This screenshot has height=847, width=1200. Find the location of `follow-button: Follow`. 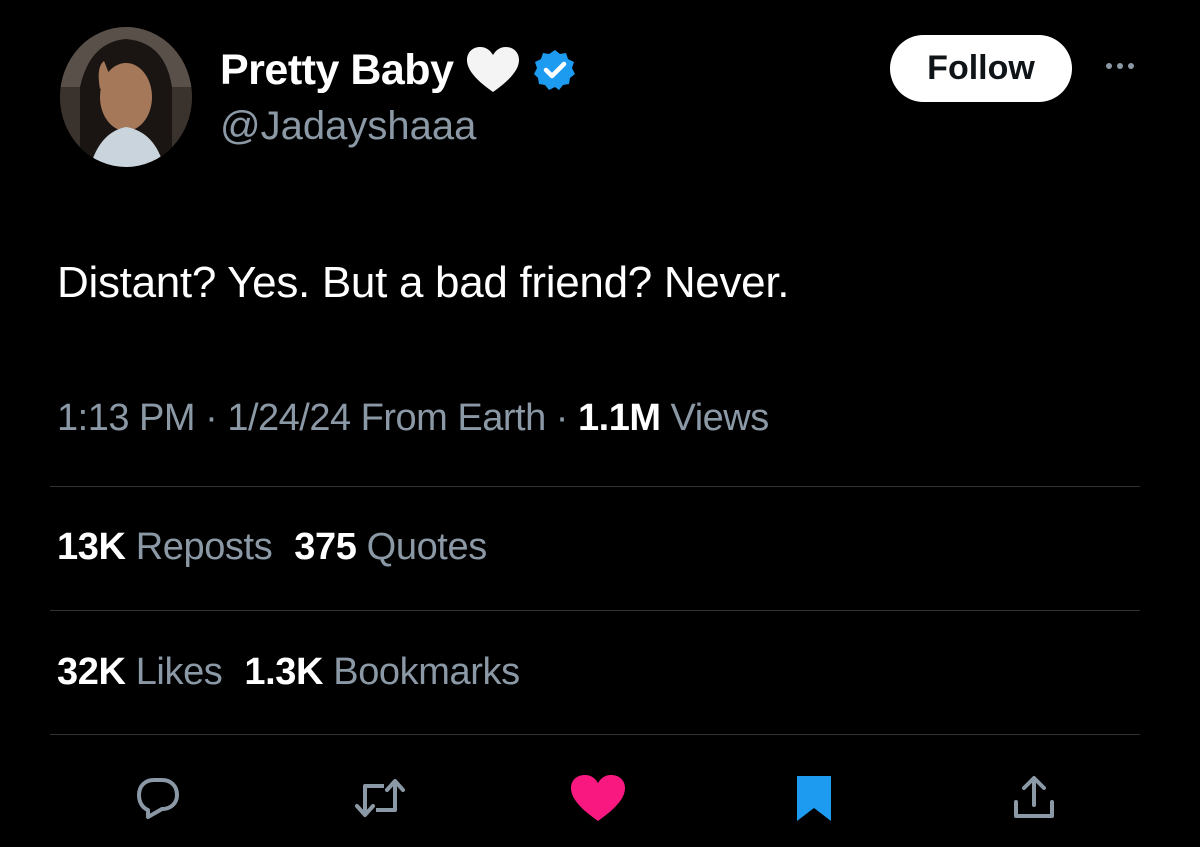

follow-button: Follow is located at coordinates (981, 68).